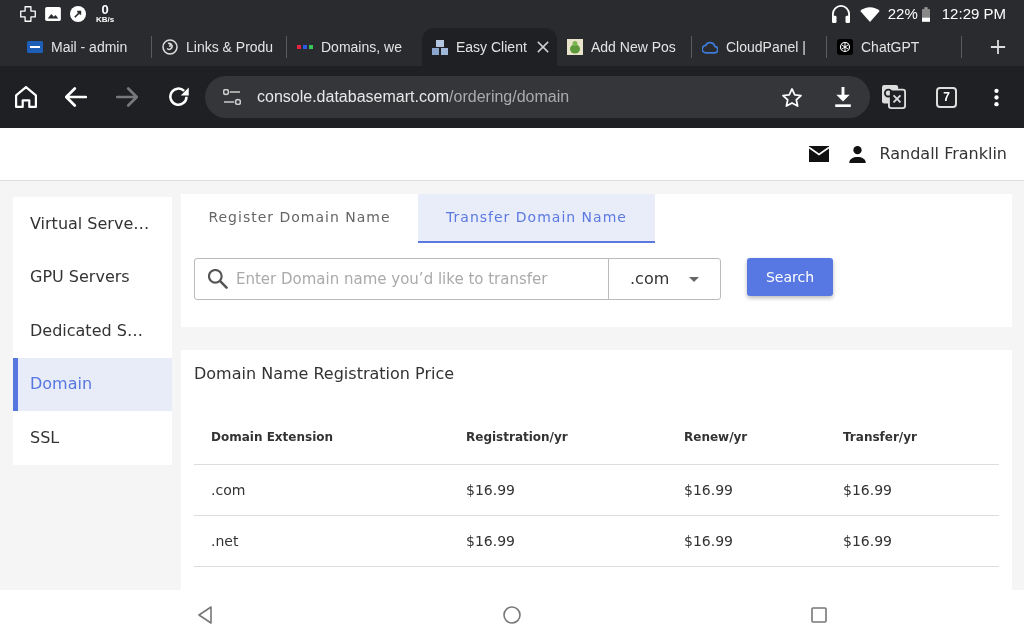  Describe the element at coordinates (543, 47) in the screenshot. I see `close-icon` at that location.